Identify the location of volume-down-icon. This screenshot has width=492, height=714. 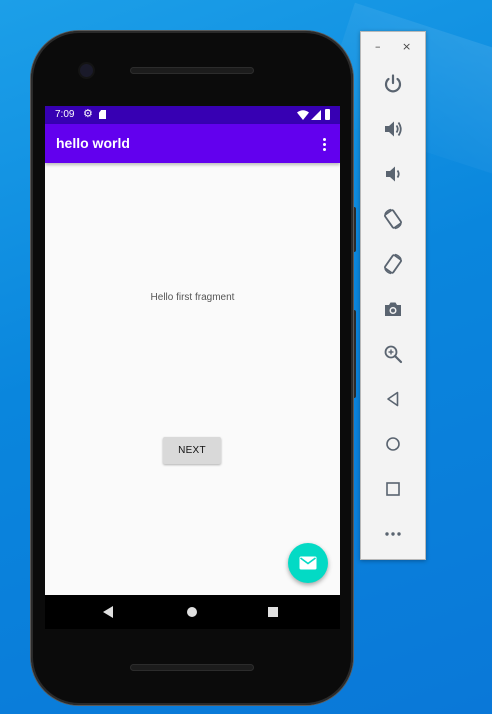
(393, 174).